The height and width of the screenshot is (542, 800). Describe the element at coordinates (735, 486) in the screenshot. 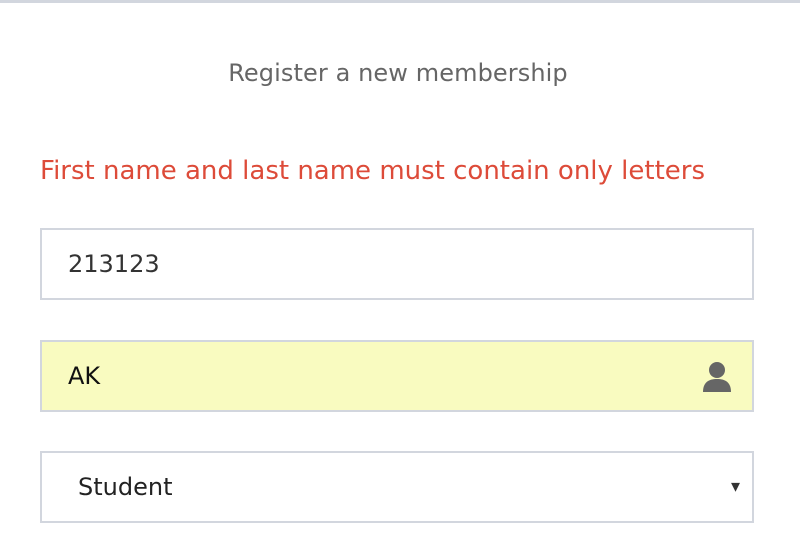

I see `chevron-down-icon: ▾` at that location.